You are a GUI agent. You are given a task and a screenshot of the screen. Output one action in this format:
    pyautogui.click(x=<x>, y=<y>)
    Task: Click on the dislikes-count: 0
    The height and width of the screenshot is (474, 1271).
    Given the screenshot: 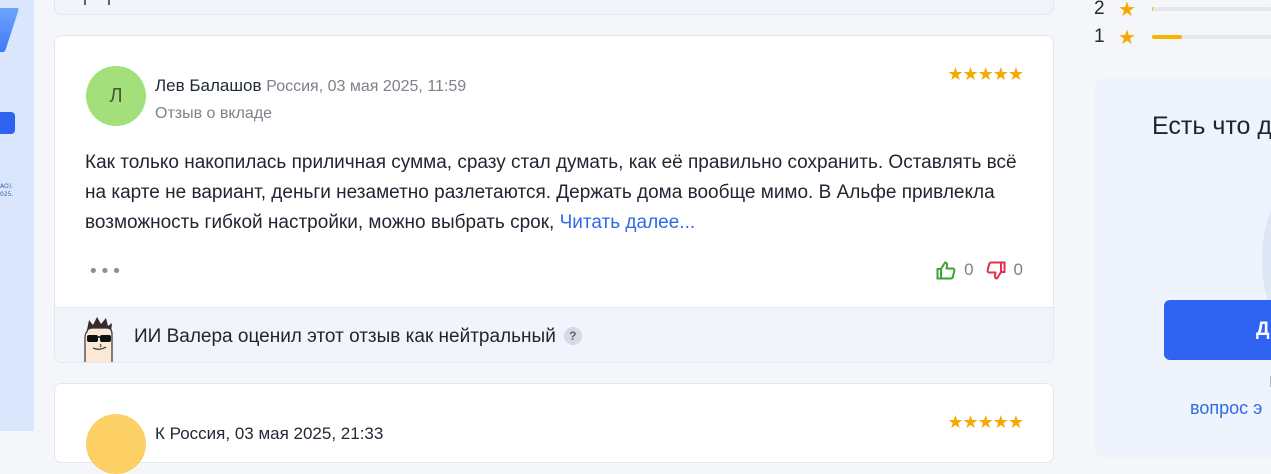 What is the action you would take?
    pyautogui.click(x=1018, y=269)
    